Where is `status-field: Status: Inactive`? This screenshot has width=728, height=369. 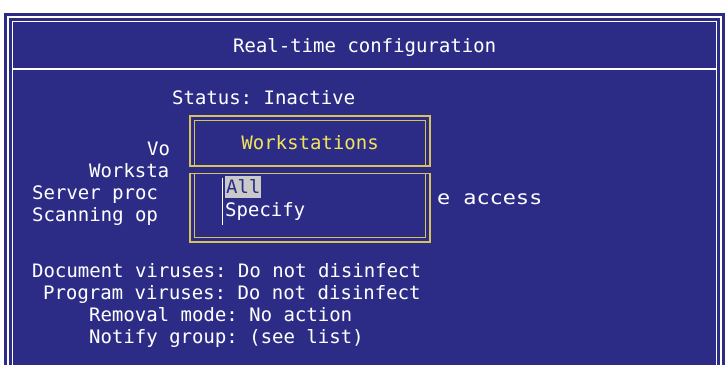
status-field: Status: Inactive is located at coordinates (263, 98).